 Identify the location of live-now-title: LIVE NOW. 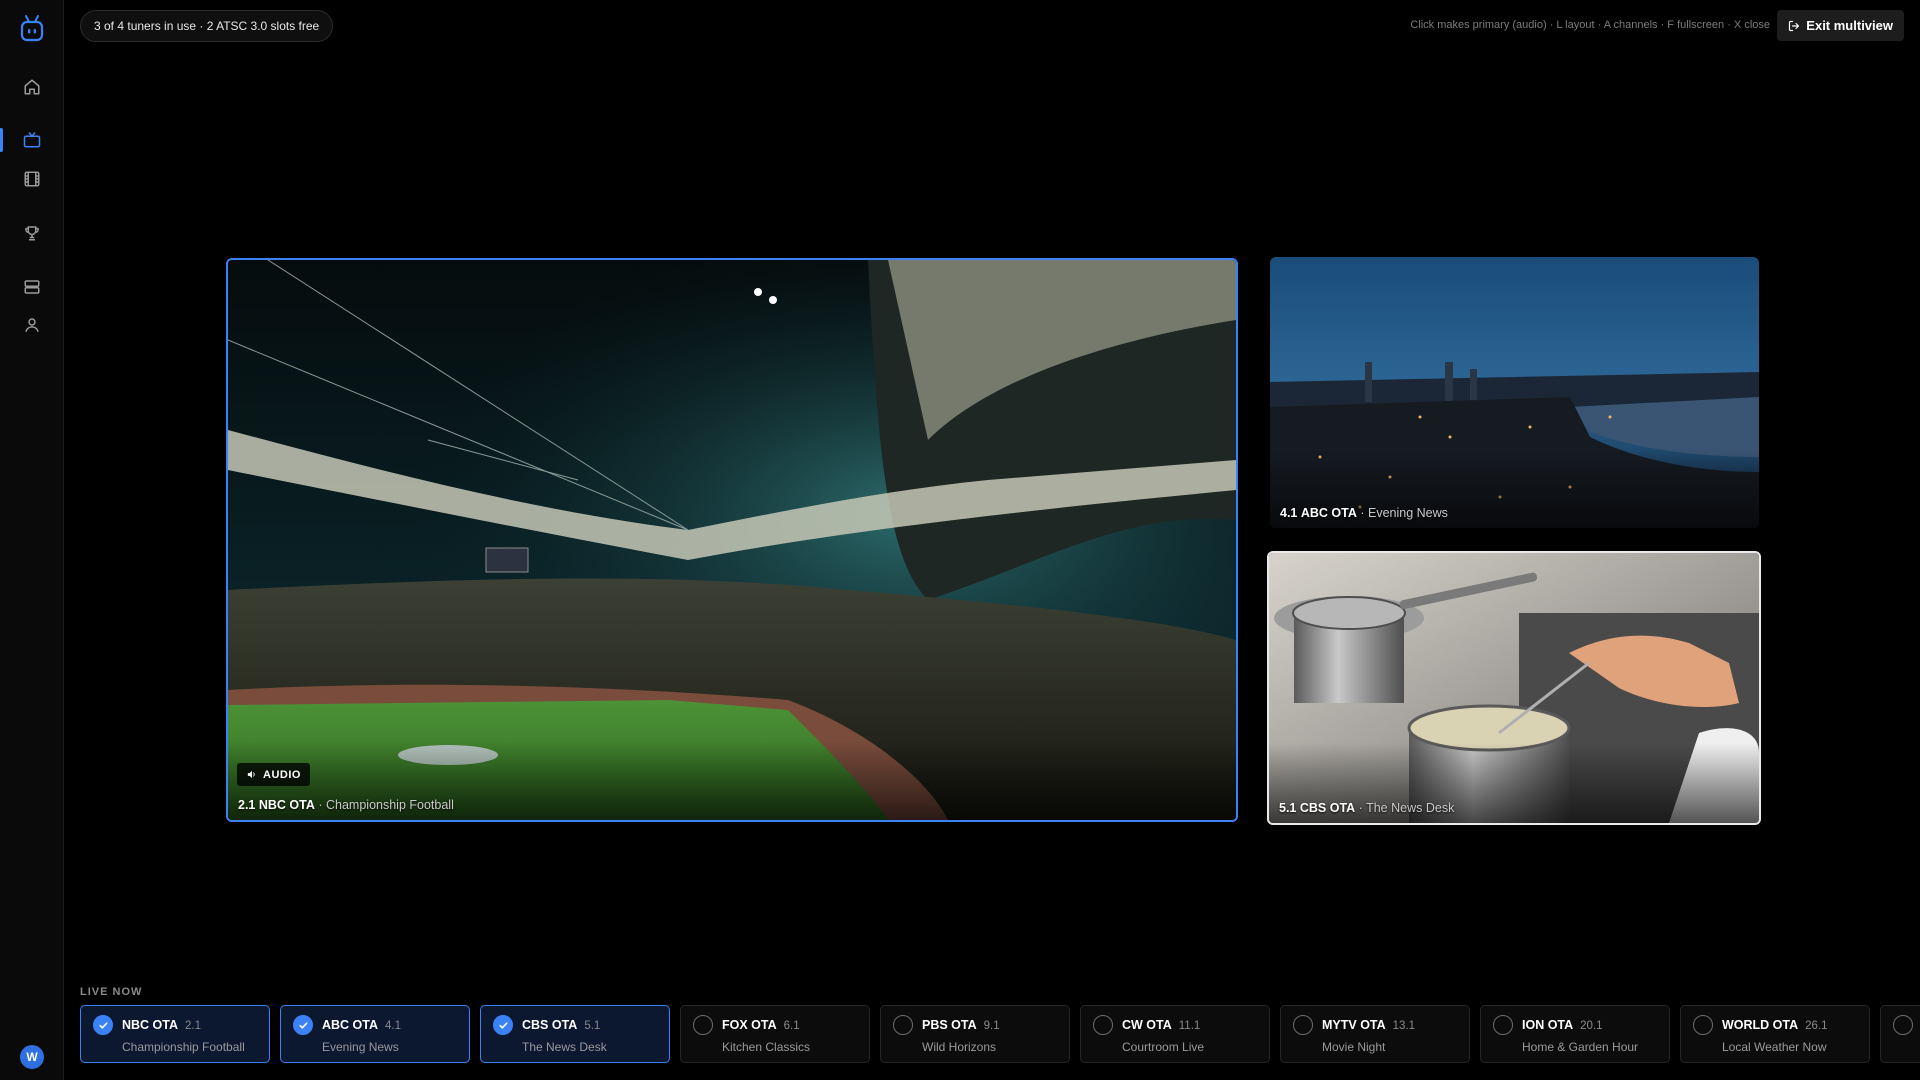
(111, 992).